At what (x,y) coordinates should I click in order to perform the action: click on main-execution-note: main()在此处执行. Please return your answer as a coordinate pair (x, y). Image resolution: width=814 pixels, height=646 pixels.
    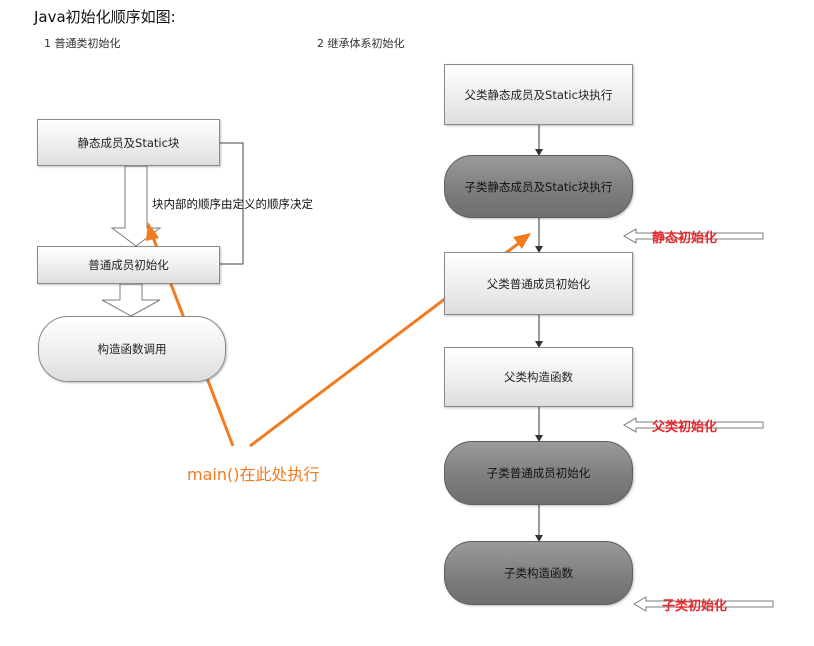
    Looking at the image, I should click on (253, 474).